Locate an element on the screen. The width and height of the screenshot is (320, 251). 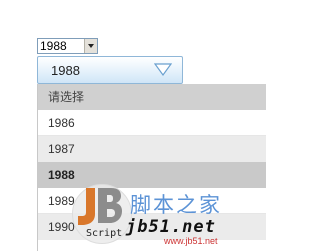
logo-j-icon is located at coordinates (86, 206).